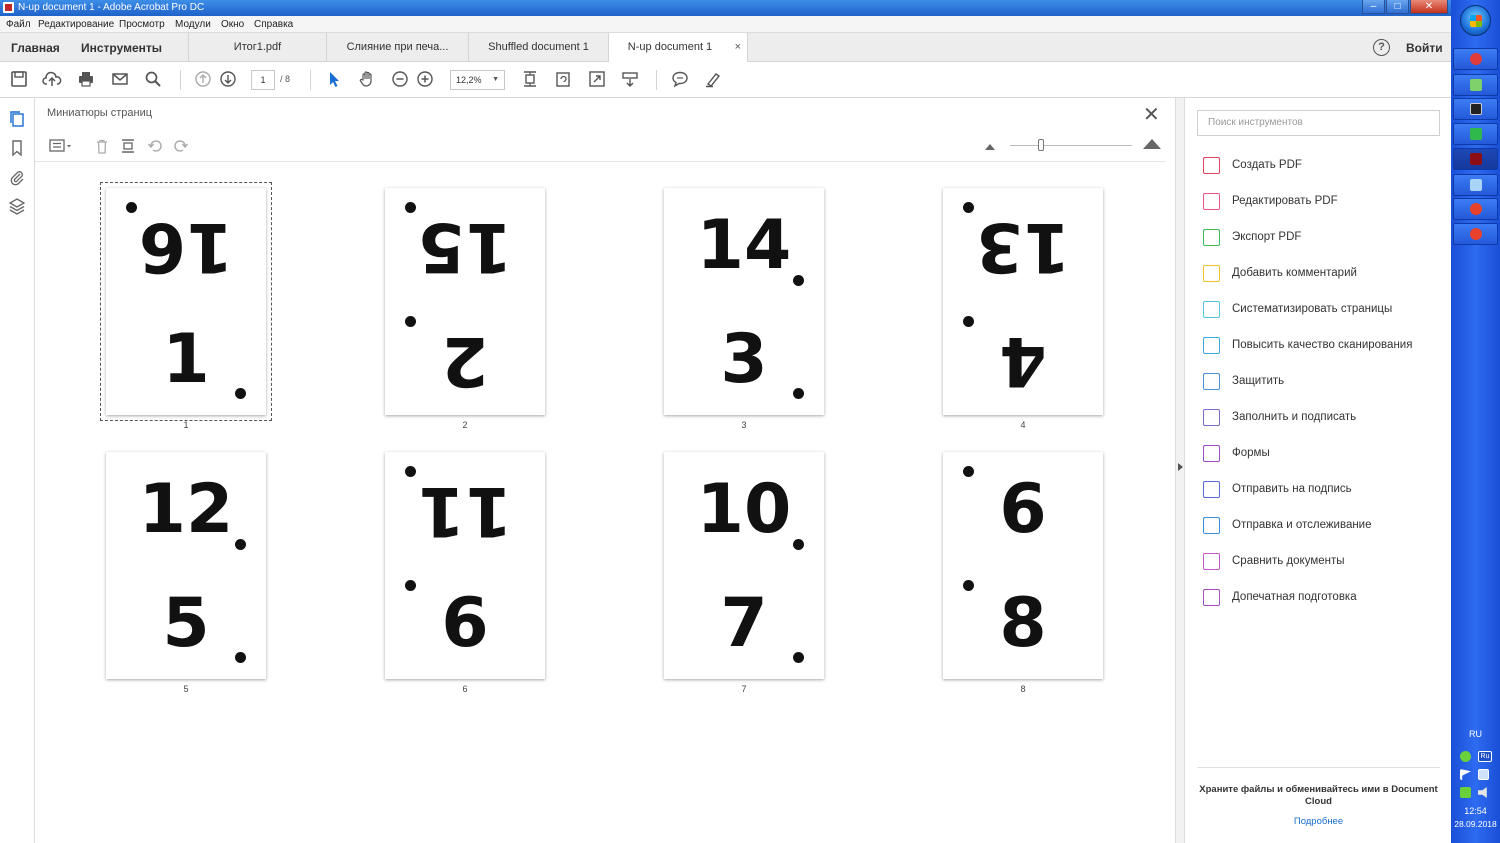 This screenshot has height=843, width=1500. What do you see at coordinates (121, 48) in the screenshot?
I see `nav-tools: Инструменты` at bounding box center [121, 48].